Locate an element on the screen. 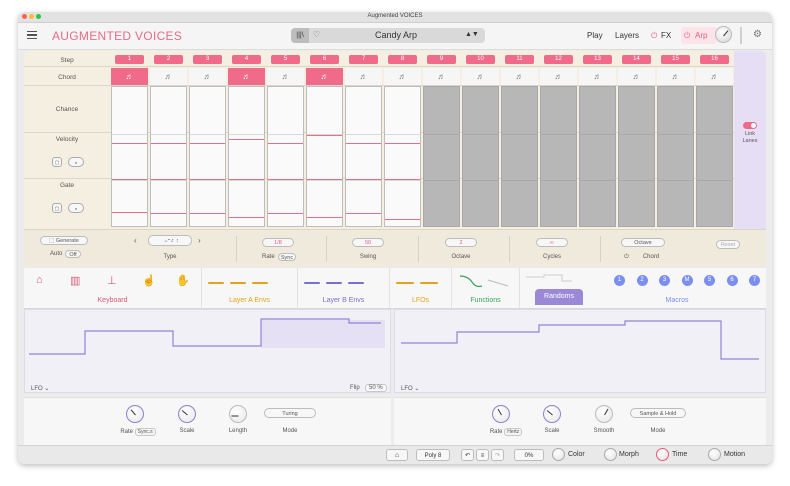  auto-toggle: Off is located at coordinates (73, 254).